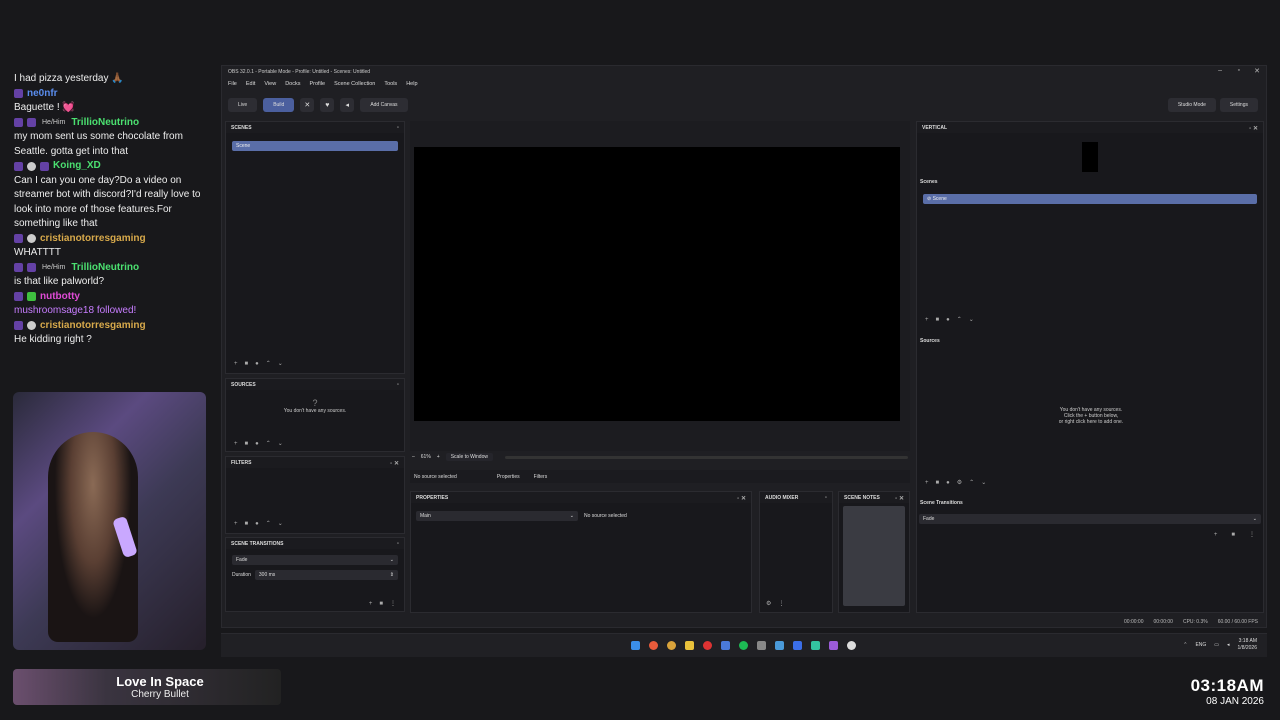  I want to click on gear-icon: ⚙, so click(768, 603).